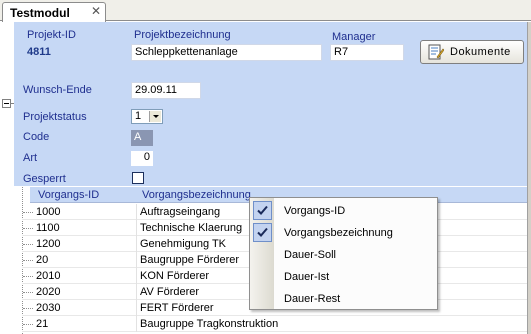 Image resolution: width=531 pixels, height=334 pixels. Describe the element at coordinates (338, 233) in the screenshot. I see `menu-item-label: Vorgangsbezeichnung` at that location.